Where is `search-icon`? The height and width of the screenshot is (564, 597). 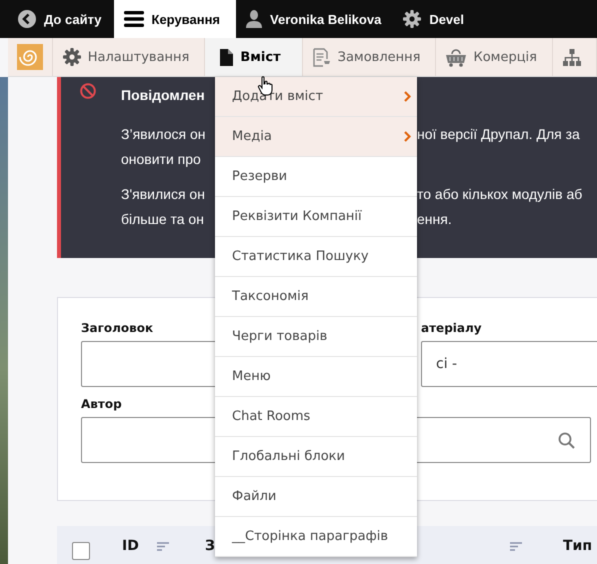 search-icon is located at coordinates (566, 440).